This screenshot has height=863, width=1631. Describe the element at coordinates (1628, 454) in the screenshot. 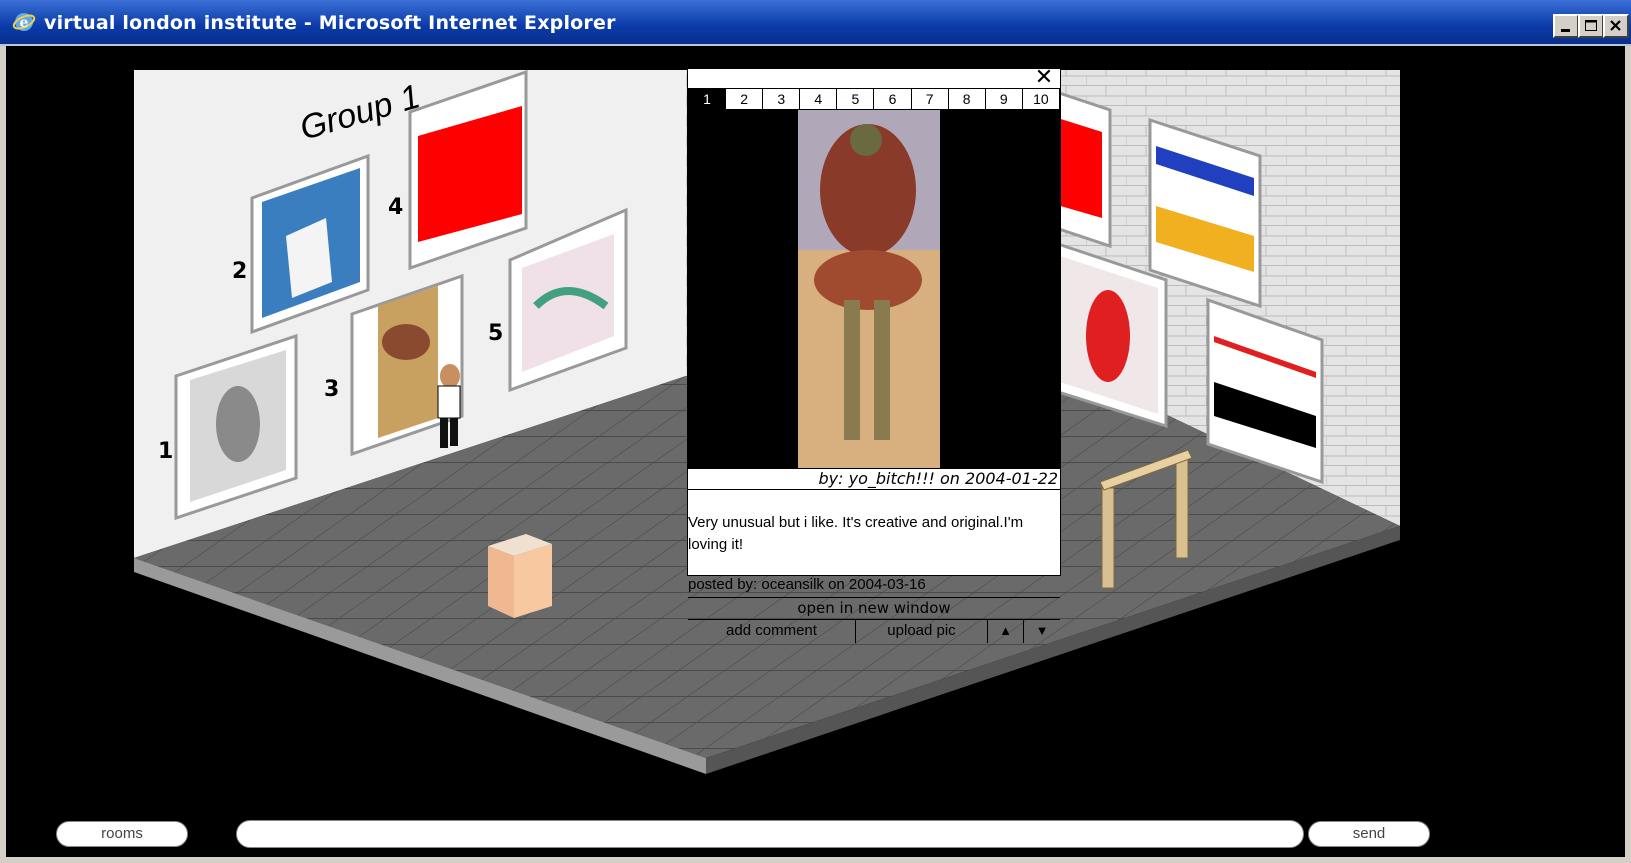

I see `window-frame-right` at that location.